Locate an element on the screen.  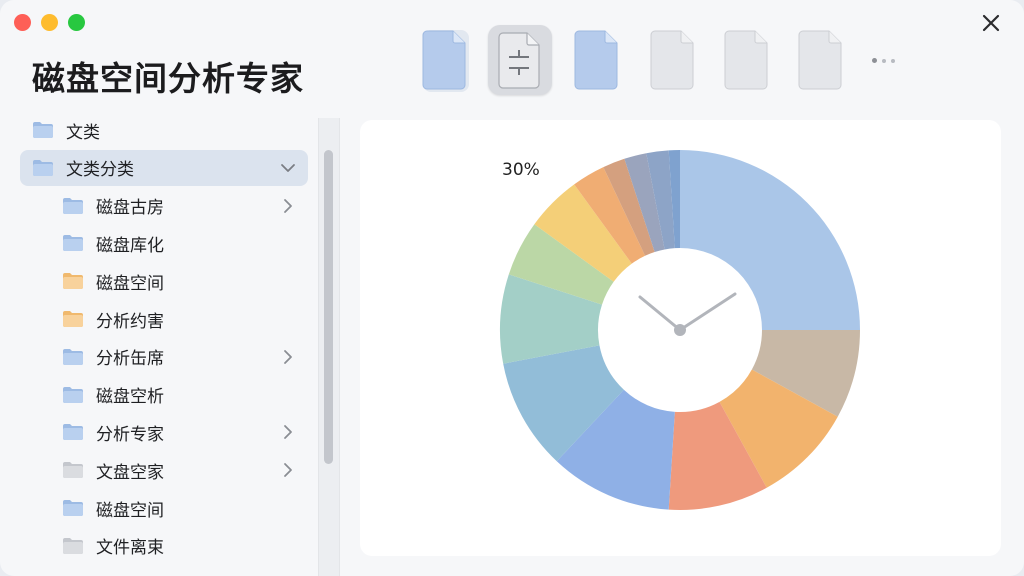
close-icon is located at coordinates (991, 23).